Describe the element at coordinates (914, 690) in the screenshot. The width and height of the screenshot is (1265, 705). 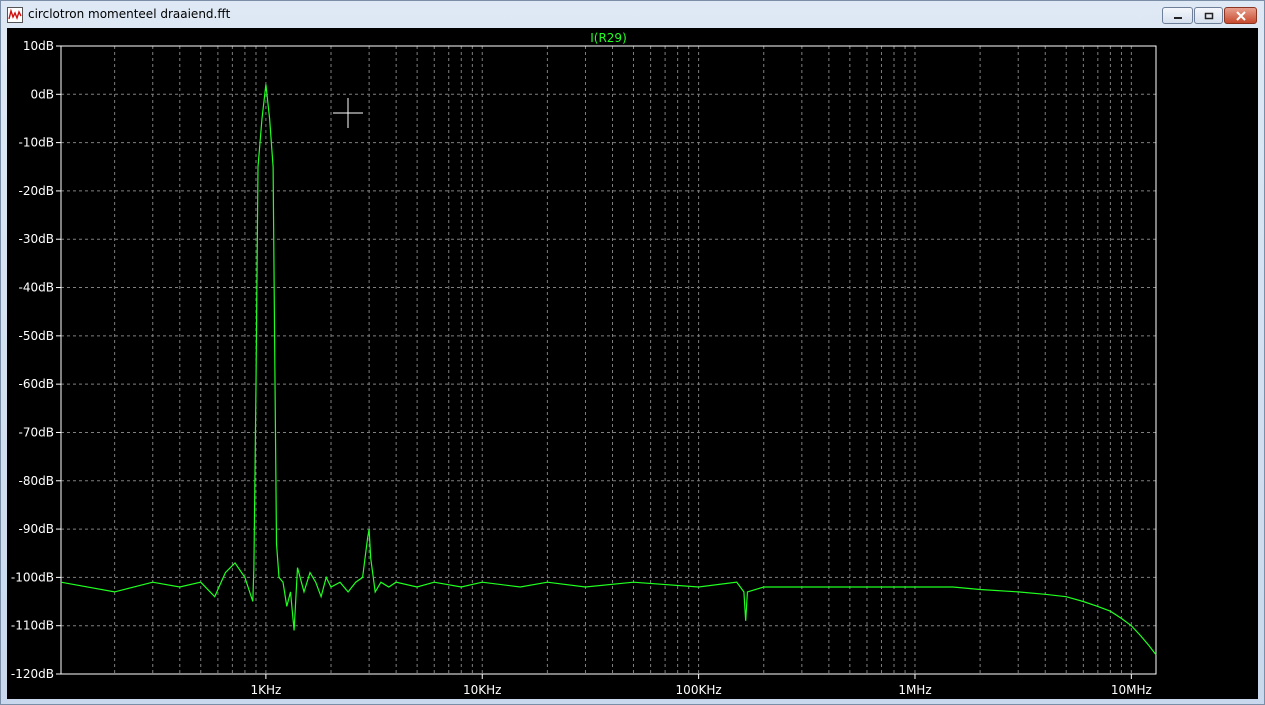
I see `x-tick-label: 1MHz` at that location.